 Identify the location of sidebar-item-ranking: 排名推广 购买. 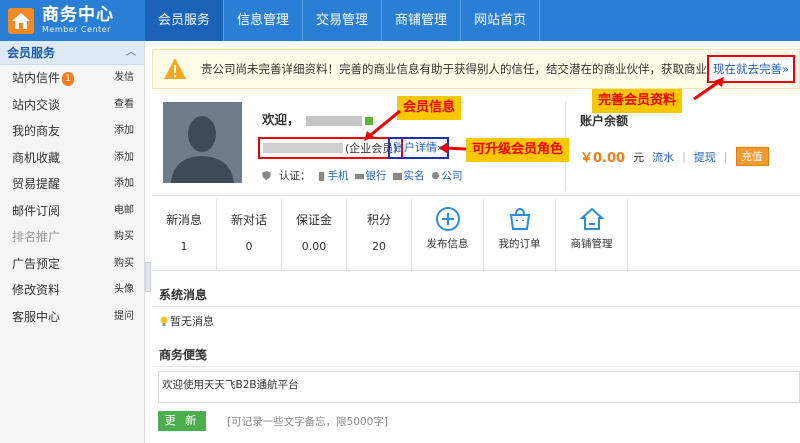
(72, 237).